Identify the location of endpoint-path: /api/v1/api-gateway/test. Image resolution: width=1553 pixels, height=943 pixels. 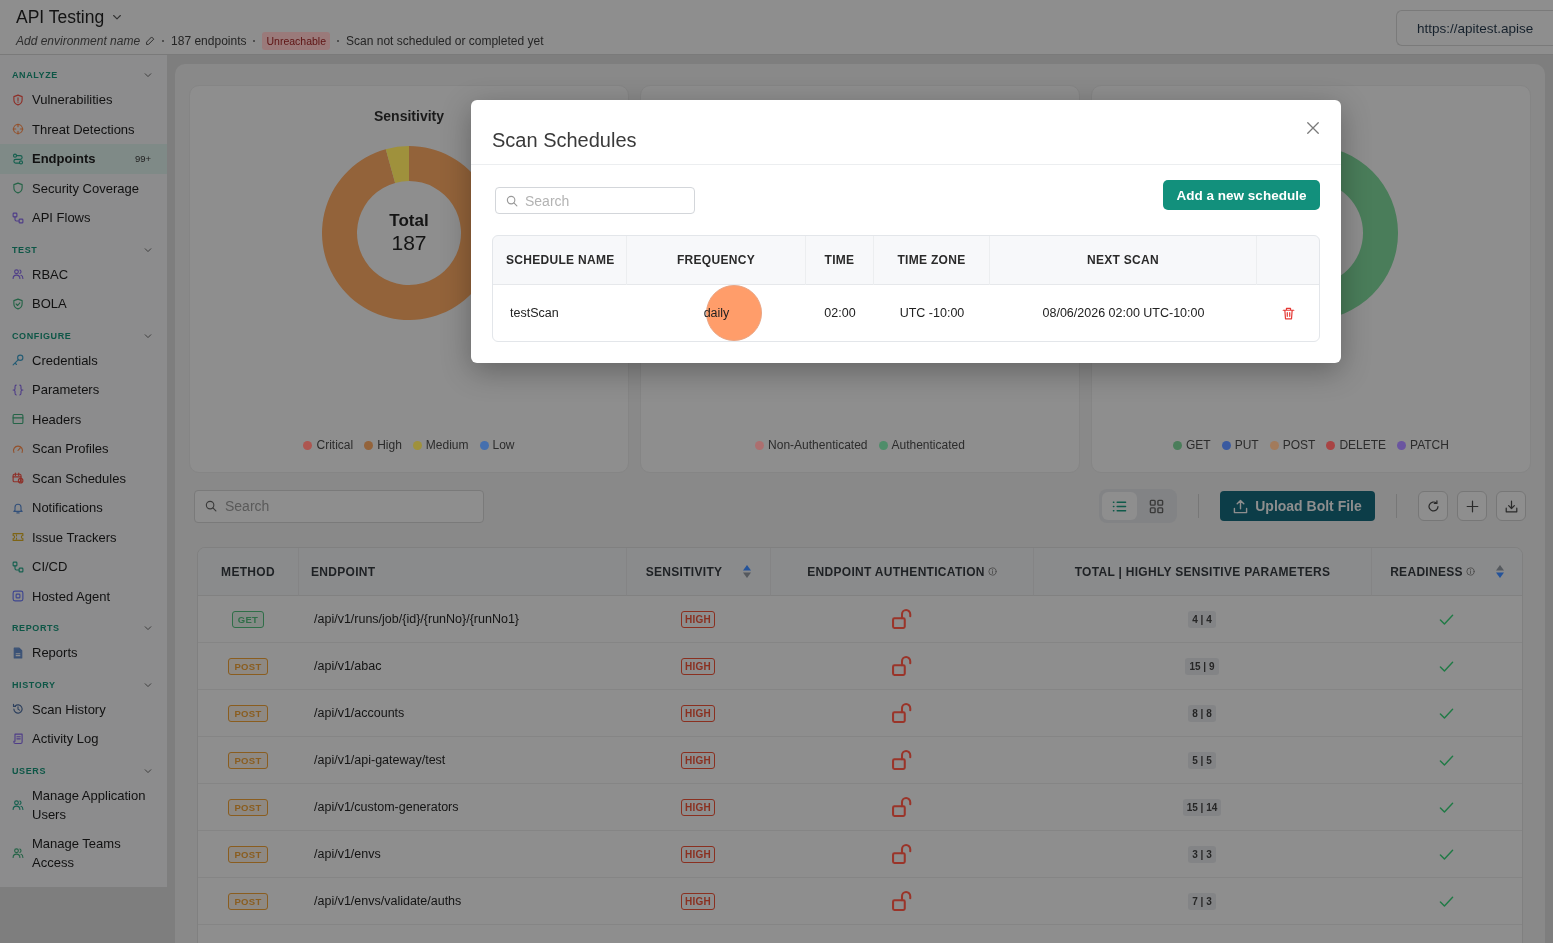
(380, 760).